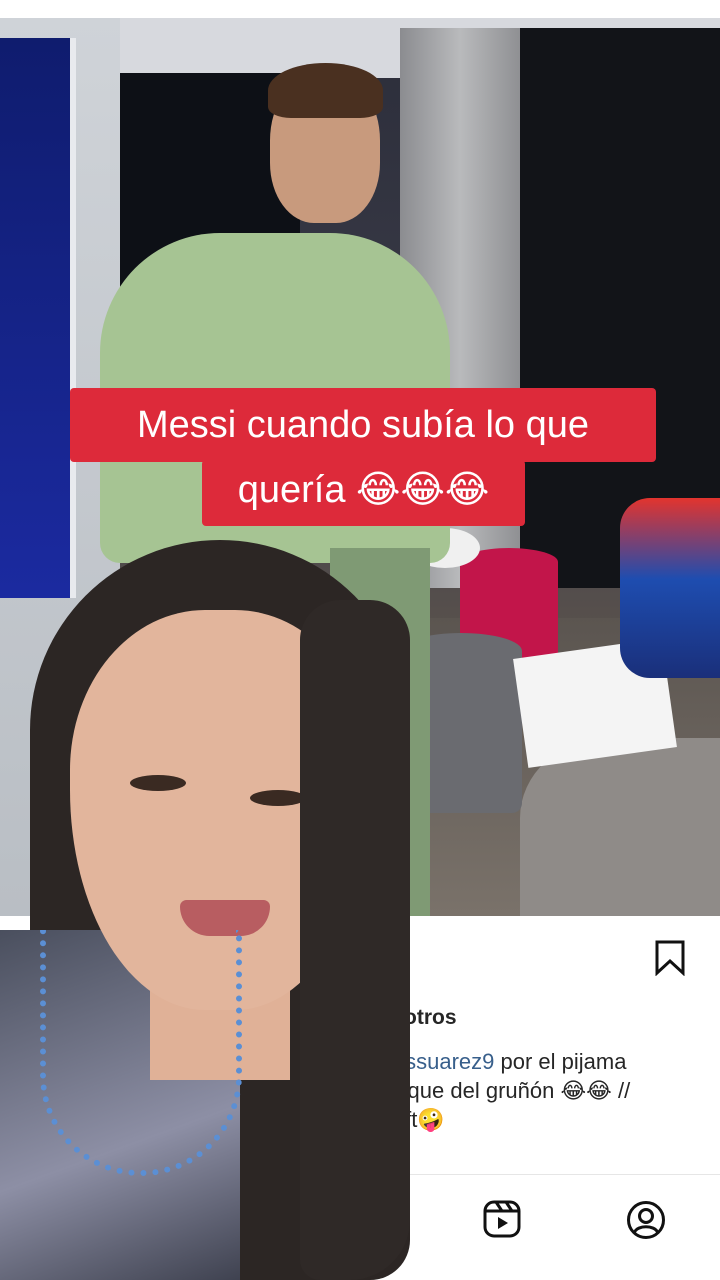  I want to click on video-caption-line1: Messi cuando subía lo que, so click(363, 425).